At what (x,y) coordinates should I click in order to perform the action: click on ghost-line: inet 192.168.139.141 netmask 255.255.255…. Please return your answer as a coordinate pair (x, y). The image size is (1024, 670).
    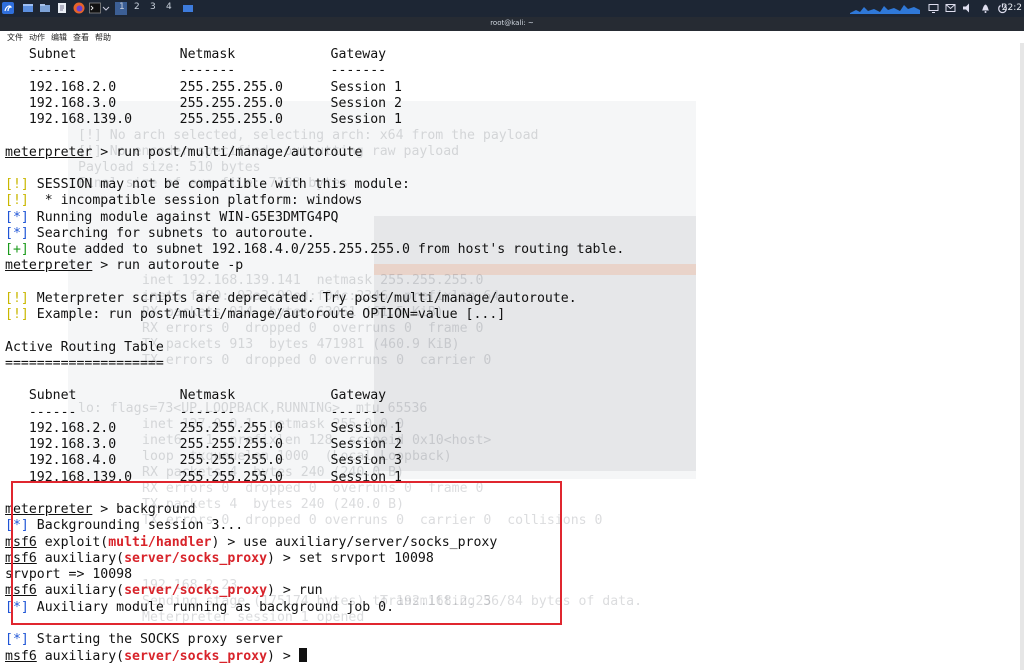
    Looking at the image, I should click on (313, 280).